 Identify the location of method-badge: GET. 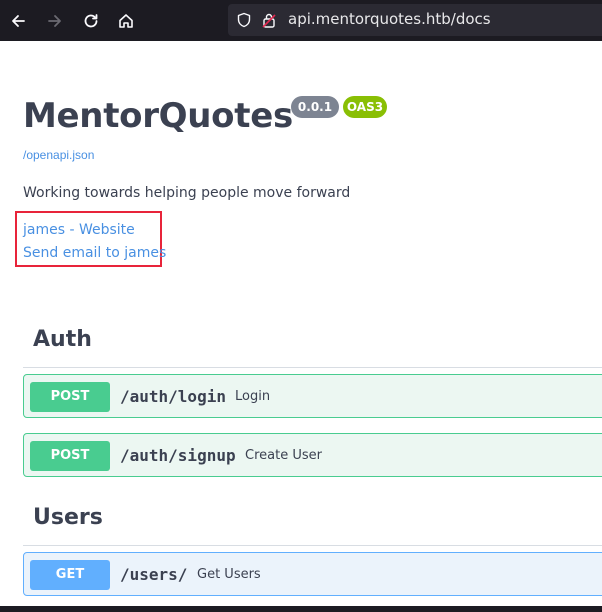
(70, 575).